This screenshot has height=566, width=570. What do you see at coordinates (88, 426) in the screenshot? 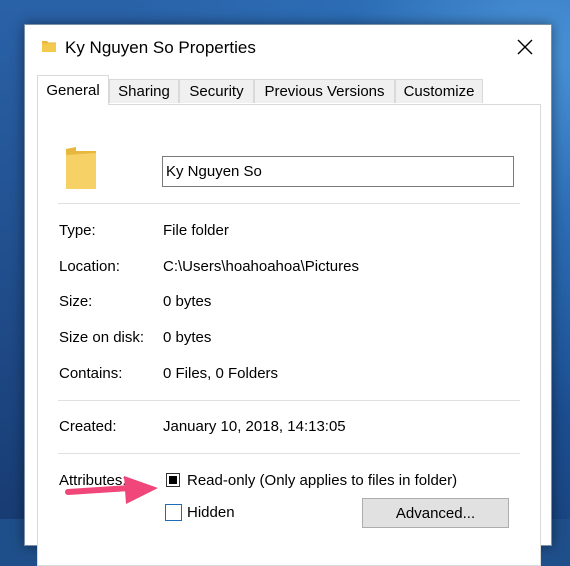
I see `created-label: Created:` at bounding box center [88, 426].